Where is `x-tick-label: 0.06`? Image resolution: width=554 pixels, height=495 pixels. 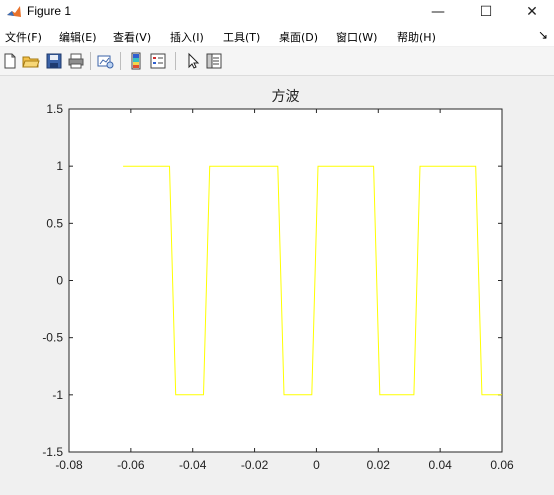
x-tick-label: 0.06 is located at coordinates (502, 465).